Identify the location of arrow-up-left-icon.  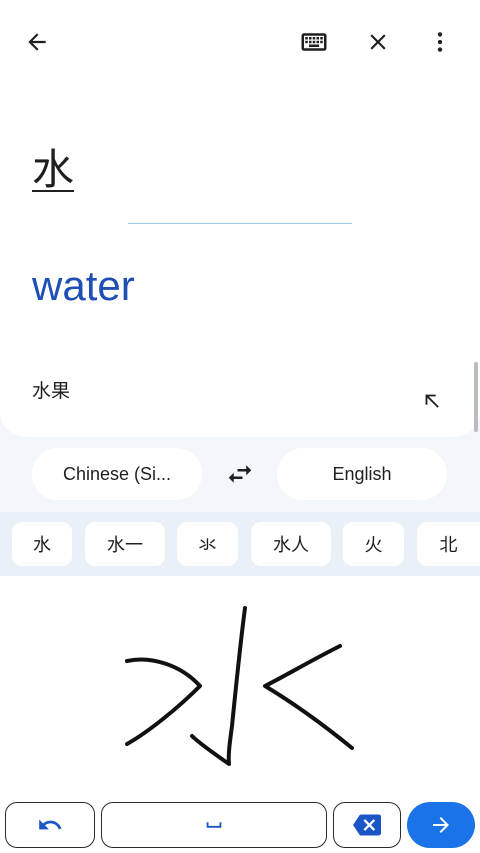
(432, 401).